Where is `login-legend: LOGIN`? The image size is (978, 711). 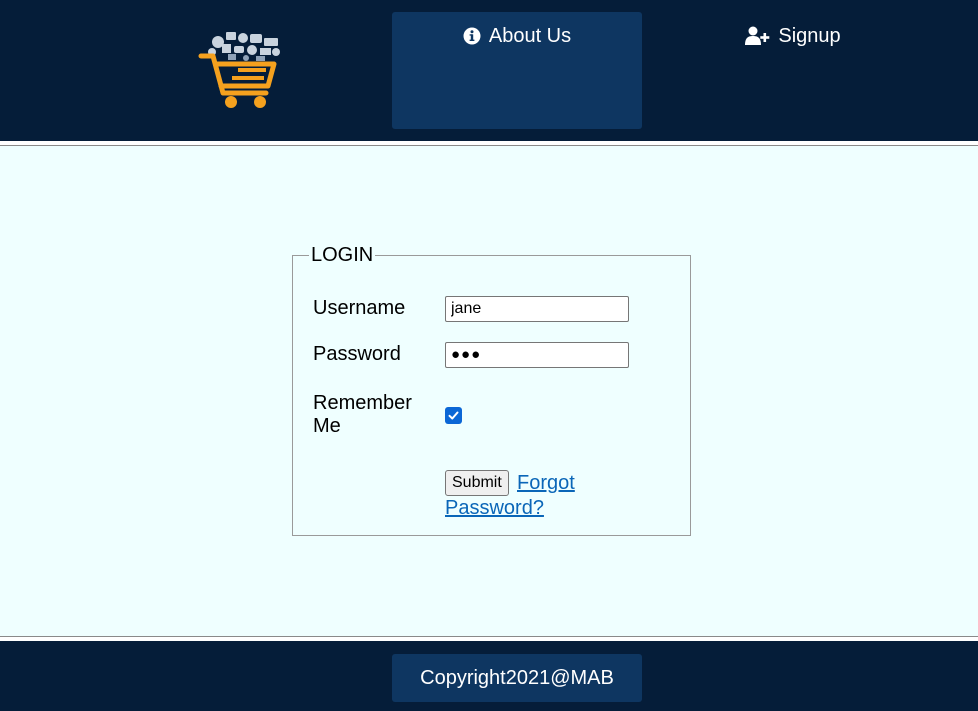
login-legend: LOGIN is located at coordinates (342, 255).